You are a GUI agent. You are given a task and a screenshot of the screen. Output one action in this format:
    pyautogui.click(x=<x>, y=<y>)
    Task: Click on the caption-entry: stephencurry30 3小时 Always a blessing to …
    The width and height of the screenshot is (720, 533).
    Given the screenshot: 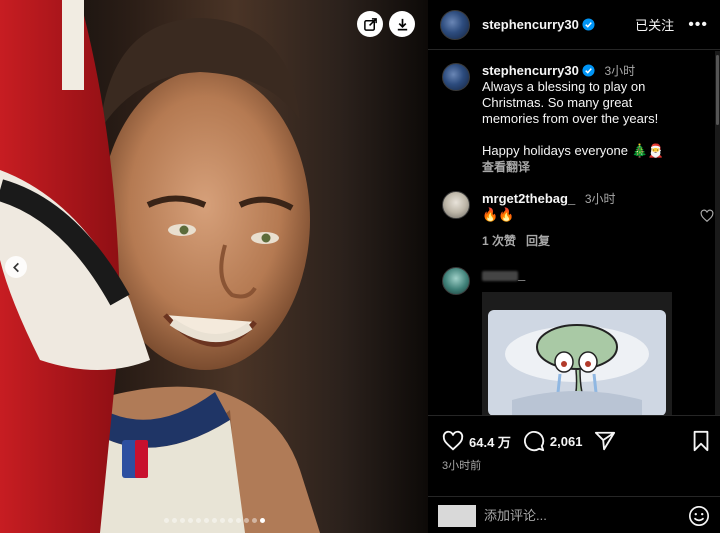 What is the action you would take?
    pyautogui.click(x=572, y=128)
    